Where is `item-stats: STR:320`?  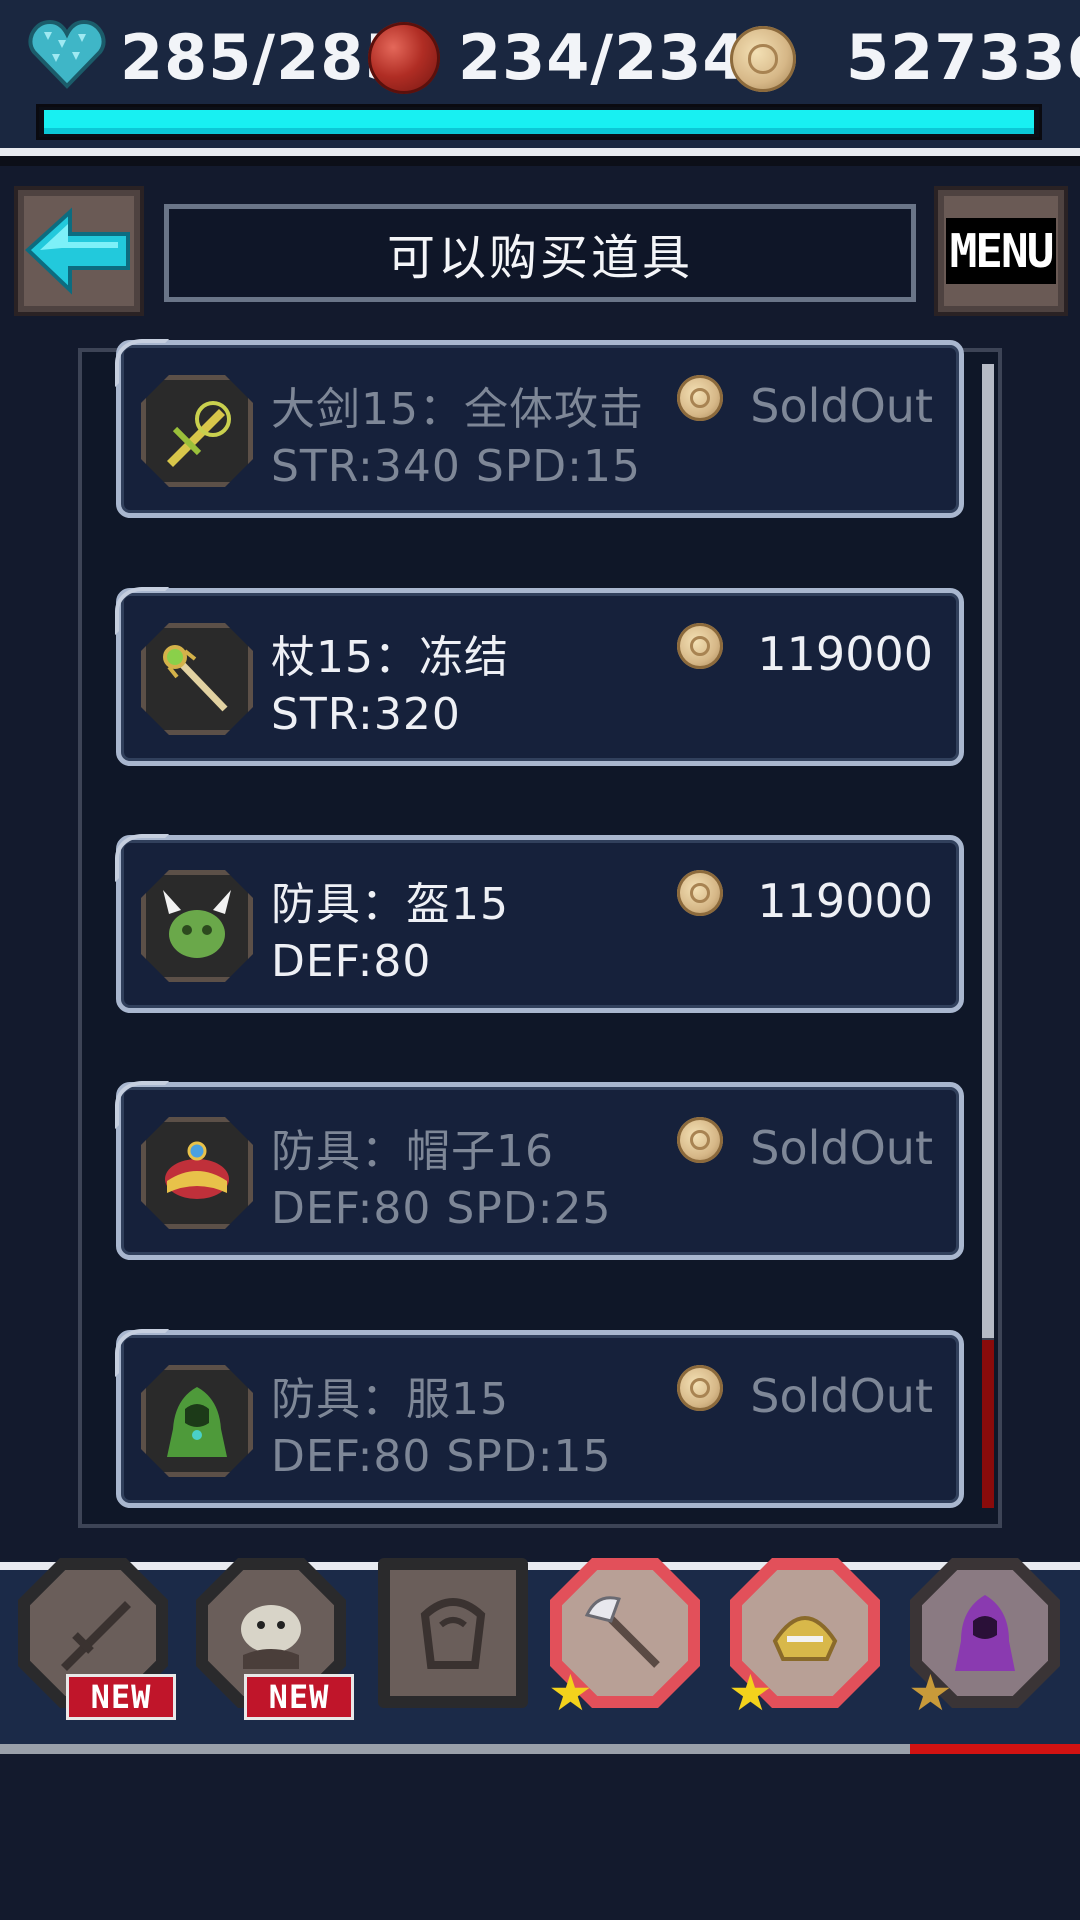
item-stats: STR:320 is located at coordinates (366, 714).